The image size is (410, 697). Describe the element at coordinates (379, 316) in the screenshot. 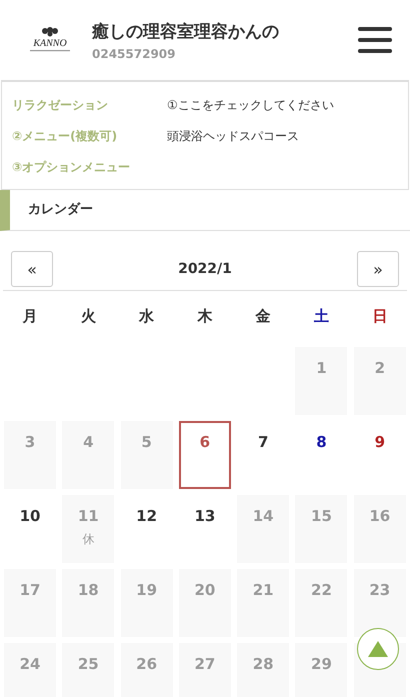

I see `weekday-label: 日` at that location.